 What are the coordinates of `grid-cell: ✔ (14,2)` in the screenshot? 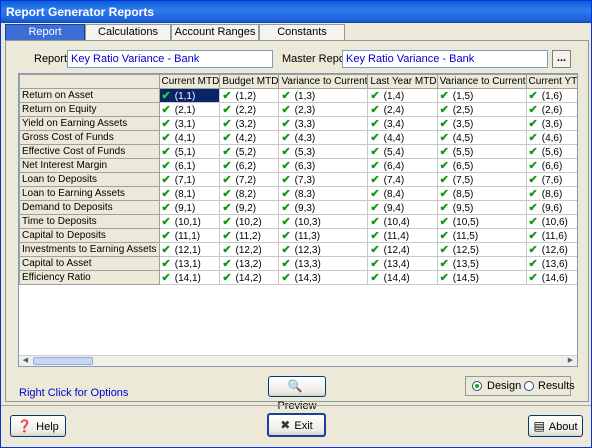 It's located at (249, 277).